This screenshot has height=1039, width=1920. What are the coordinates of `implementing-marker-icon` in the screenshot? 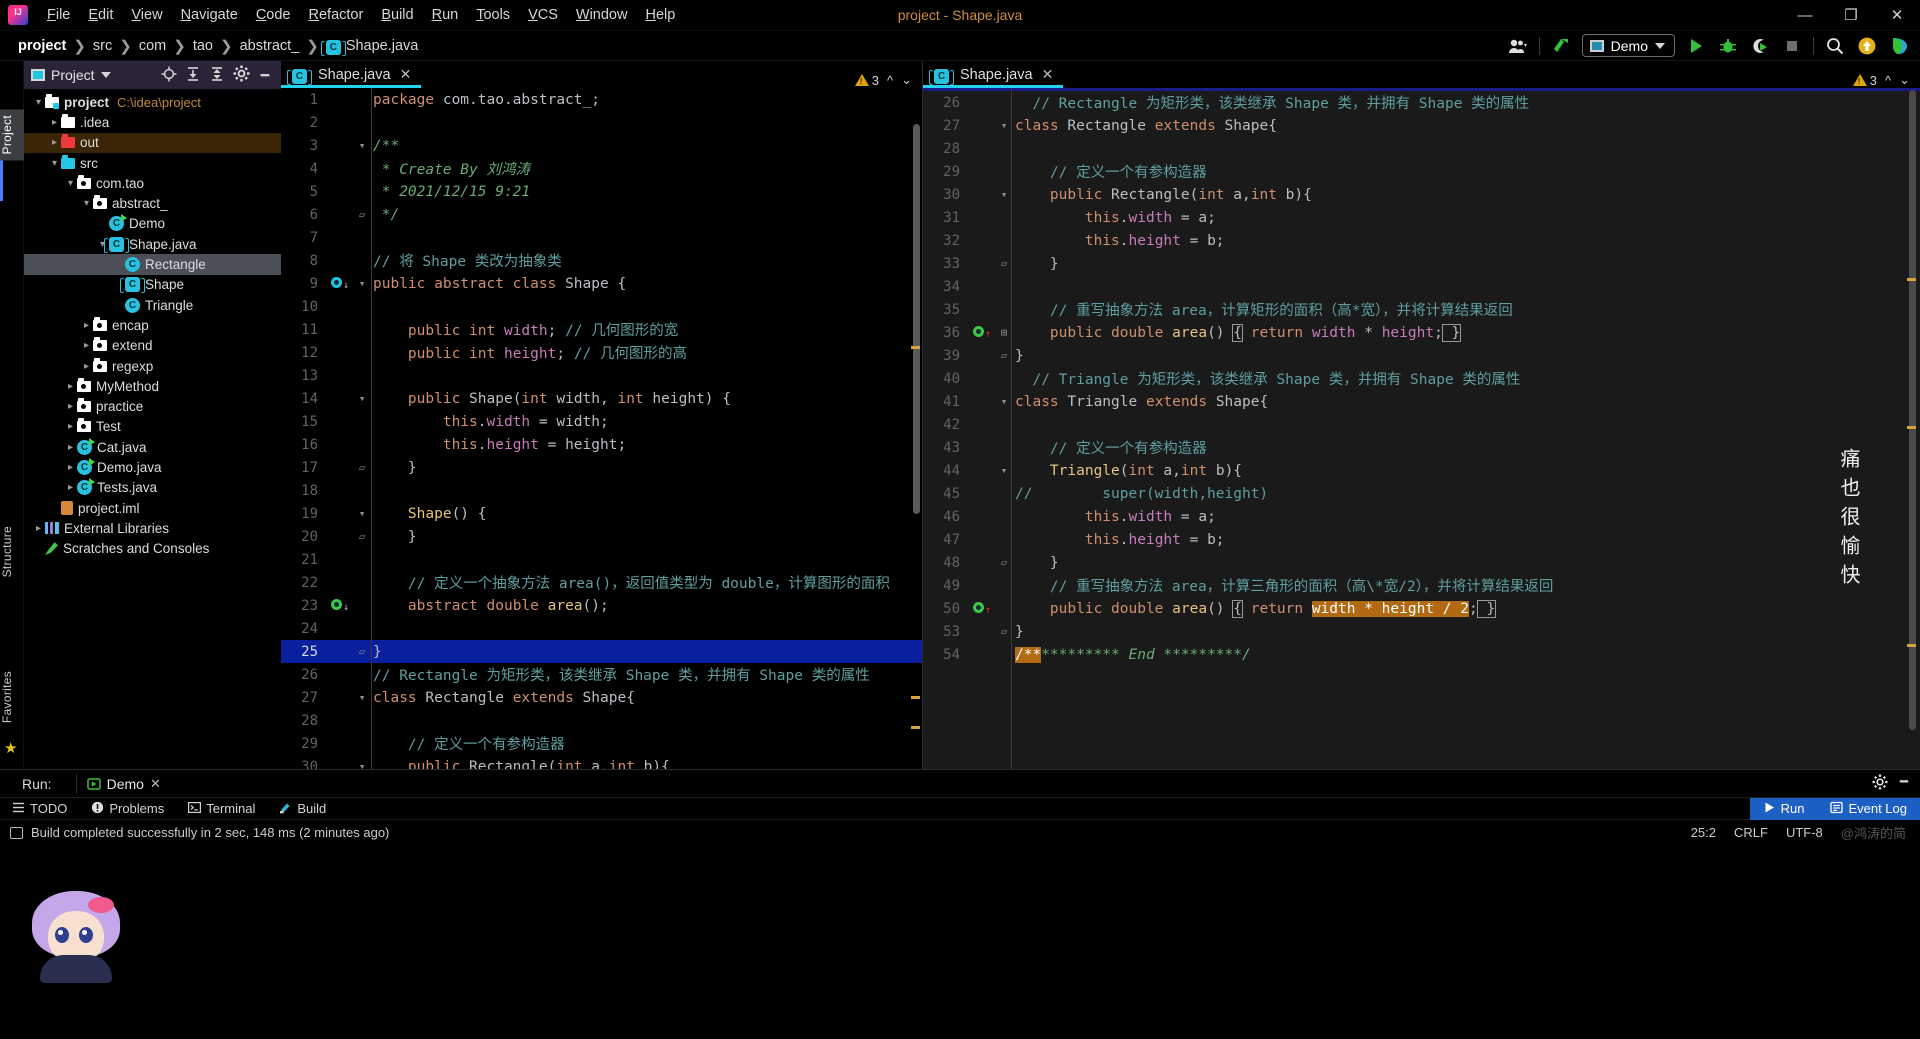 It's located at (336, 604).